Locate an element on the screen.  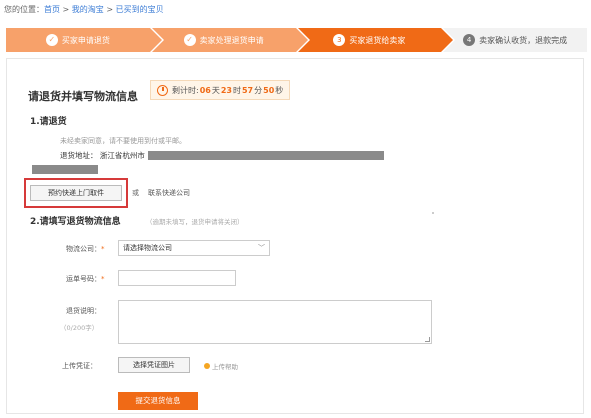
step-label: 卖家确认收货，退款完成 is located at coordinates (523, 40).